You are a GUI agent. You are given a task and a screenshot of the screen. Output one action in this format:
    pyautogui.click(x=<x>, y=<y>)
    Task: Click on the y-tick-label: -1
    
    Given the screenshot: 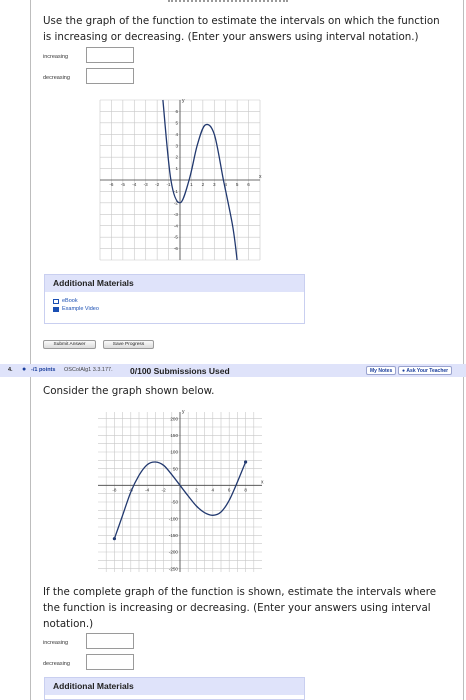 What is the action you would take?
    pyautogui.click(x=176, y=191)
    